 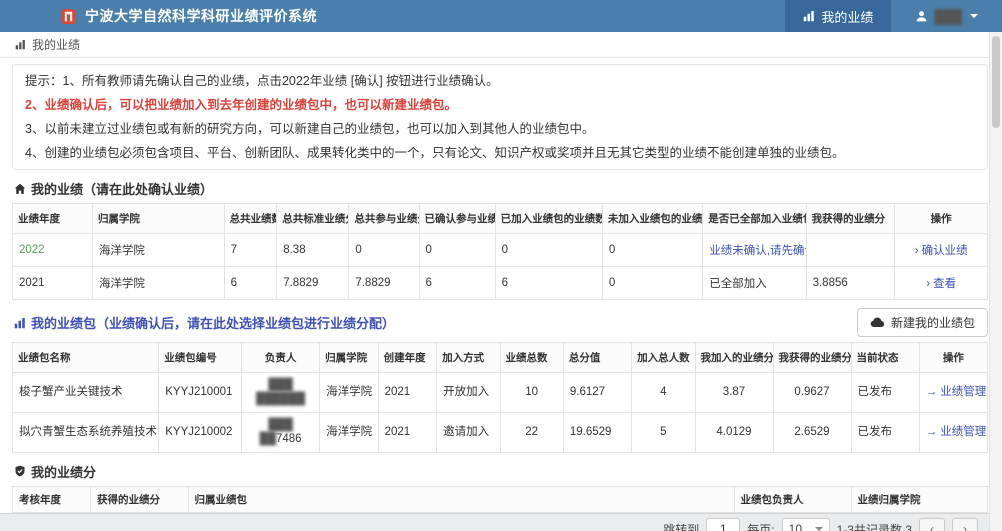 I want to click on column-header: 业绩总数, so click(x=531, y=357).